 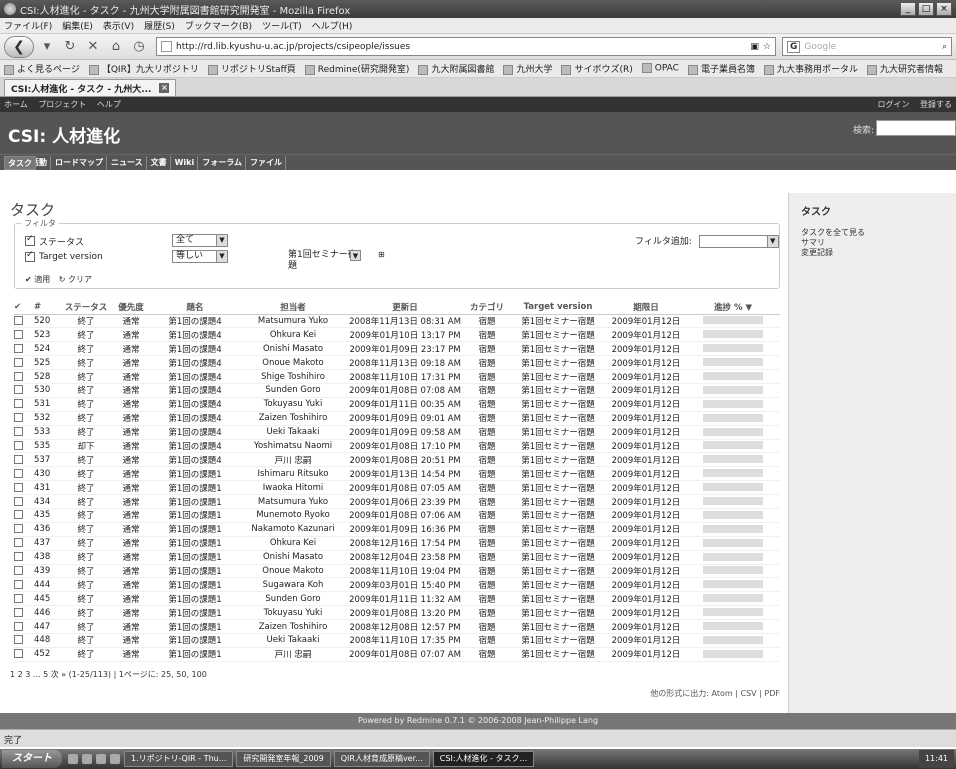 I want to click on issue-id: 532, so click(x=47, y=418).